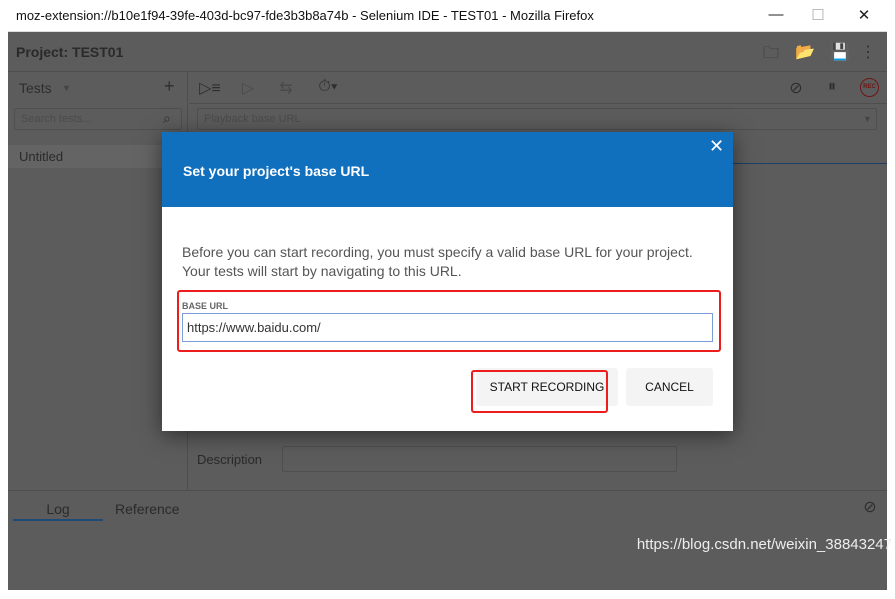 Image resolution: width=895 pixels, height=599 pixels. I want to click on project-title: Project: TEST01, so click(70, 52).